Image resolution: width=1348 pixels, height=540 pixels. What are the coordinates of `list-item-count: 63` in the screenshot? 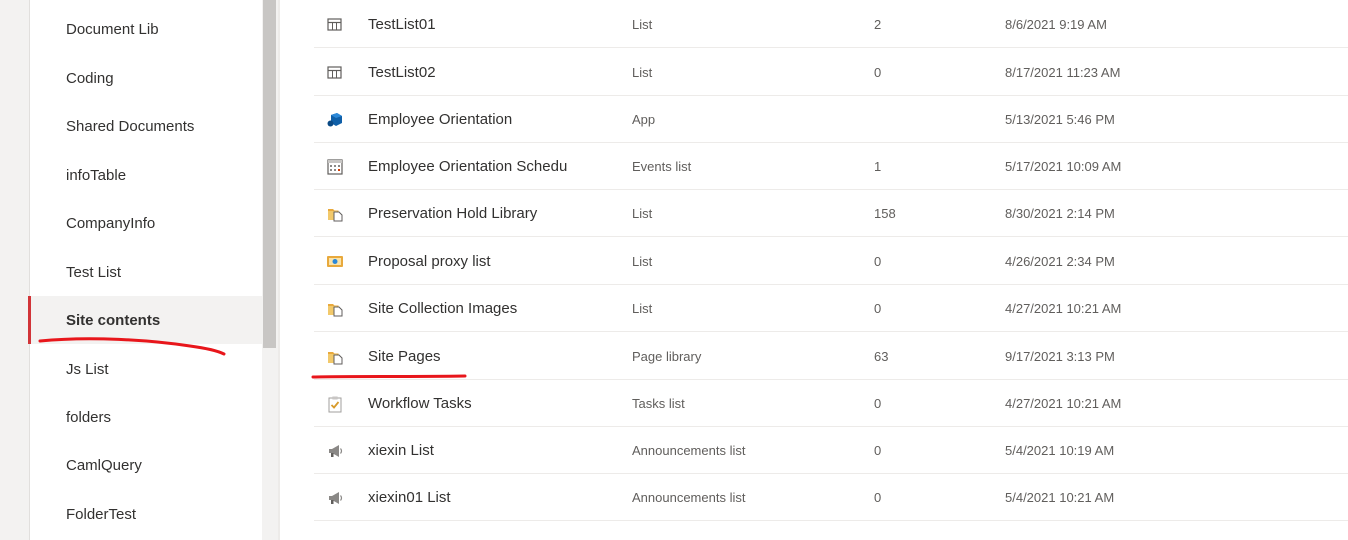 It's located at (881, 356).